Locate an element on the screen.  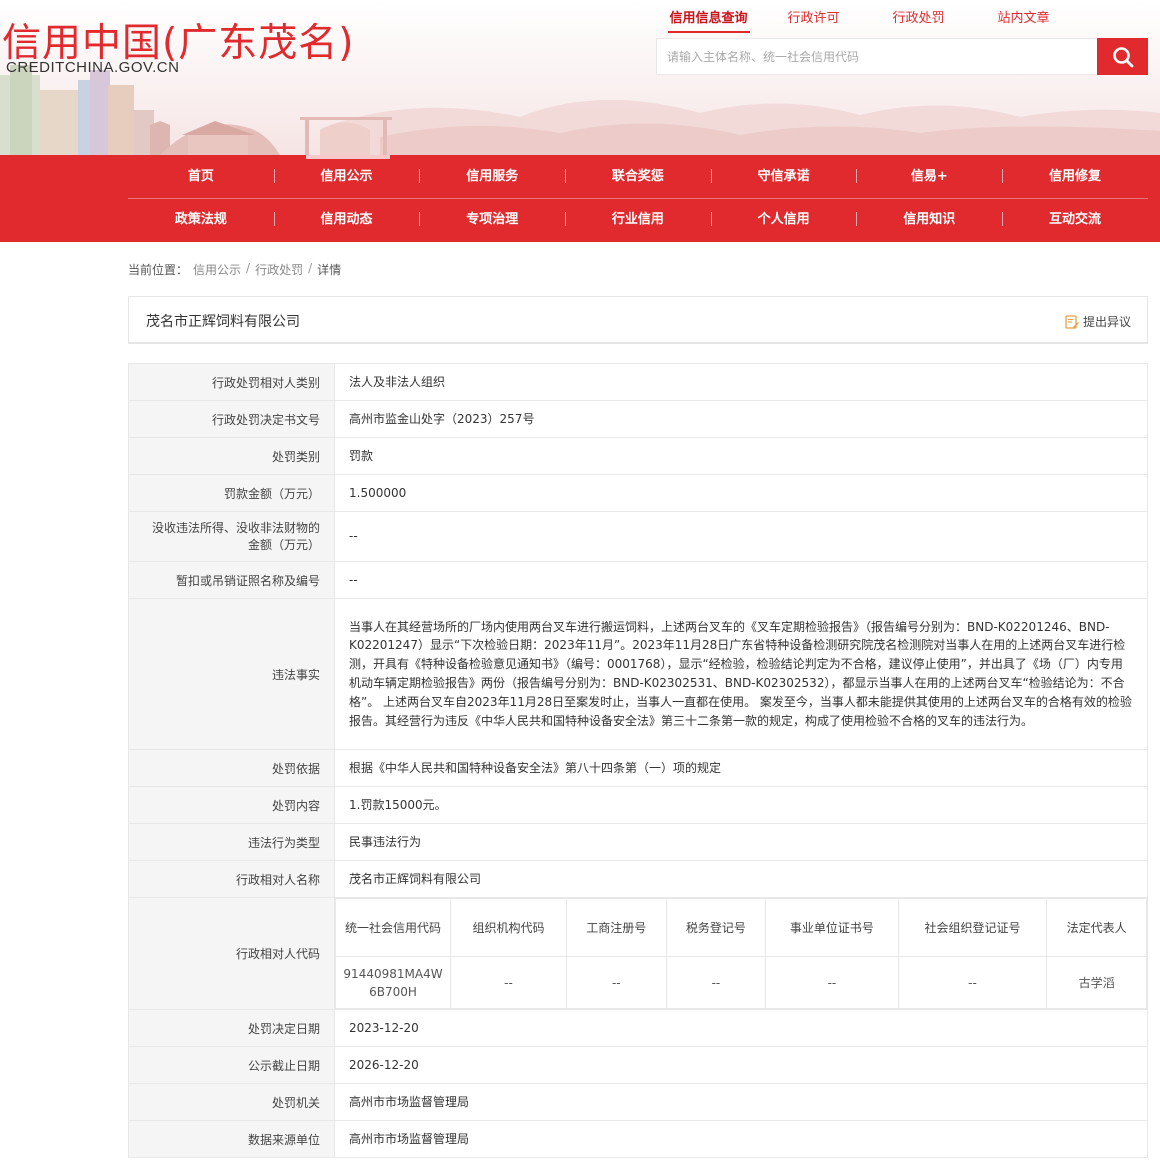
record-title-bar: 茂名市正辉饲料有限公司 提出异议 is located at coordinates (638, 320).